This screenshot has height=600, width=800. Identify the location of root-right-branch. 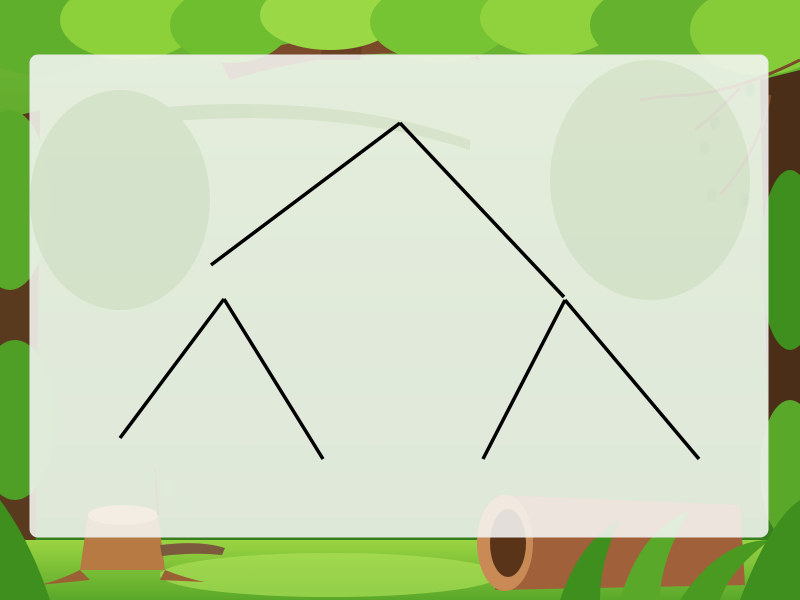
(482, 210).